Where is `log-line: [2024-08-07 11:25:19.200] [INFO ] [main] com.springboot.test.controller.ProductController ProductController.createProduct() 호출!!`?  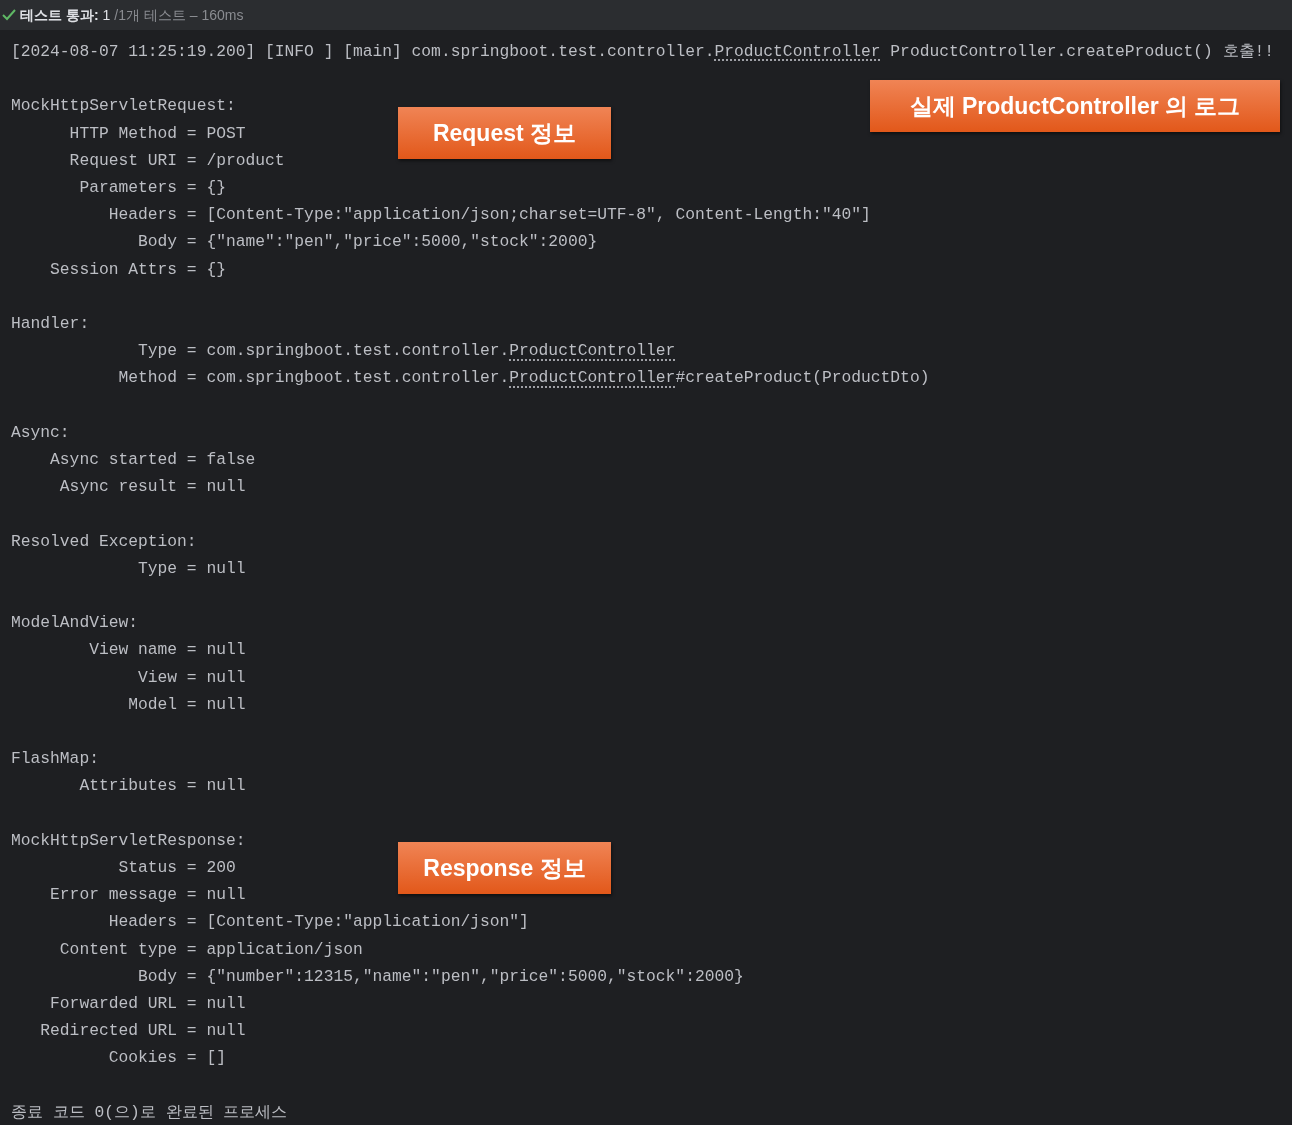
log-line: [2024-08-07 11:25:19.200] [INFO ] [main] com.springboot.test.controller.ProductController ProductController.createProduct() 호출!! is located at coordinates (643, 52).